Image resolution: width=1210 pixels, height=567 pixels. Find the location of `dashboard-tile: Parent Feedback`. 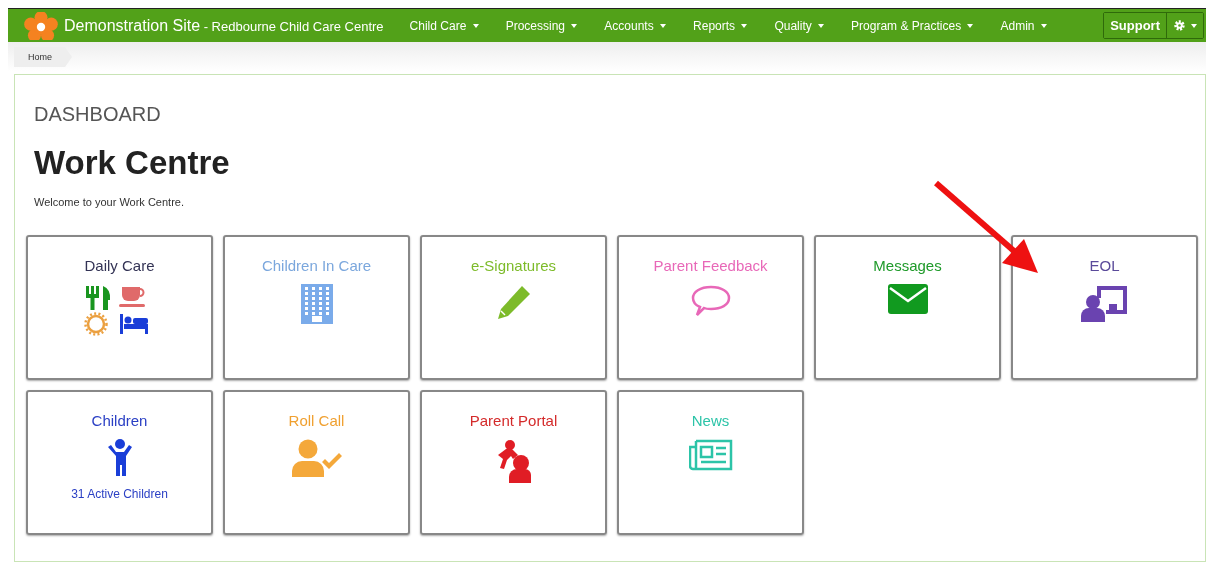

dashboard-tile: Parent Feedback is located at coordinates (710, 307).